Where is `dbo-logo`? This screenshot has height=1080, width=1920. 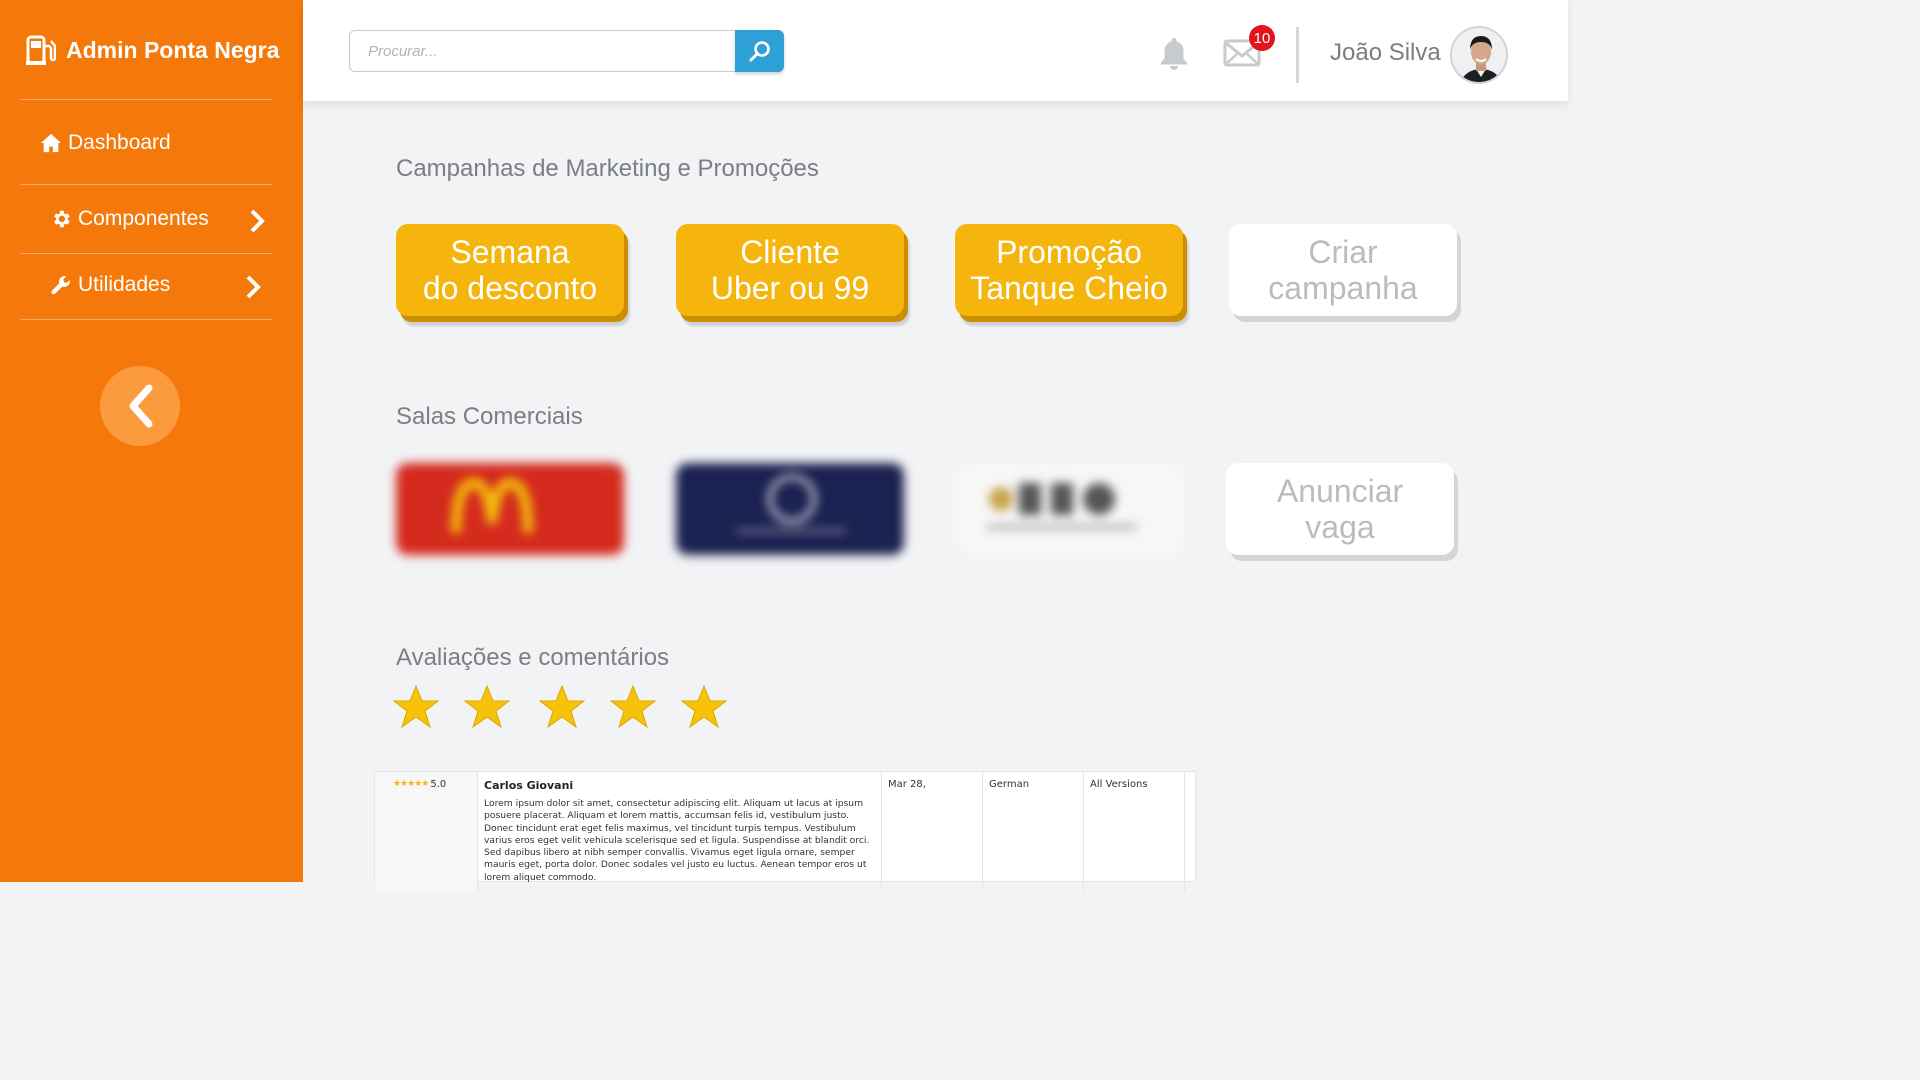
dbo-logo is located at coordinates (1062, 506).